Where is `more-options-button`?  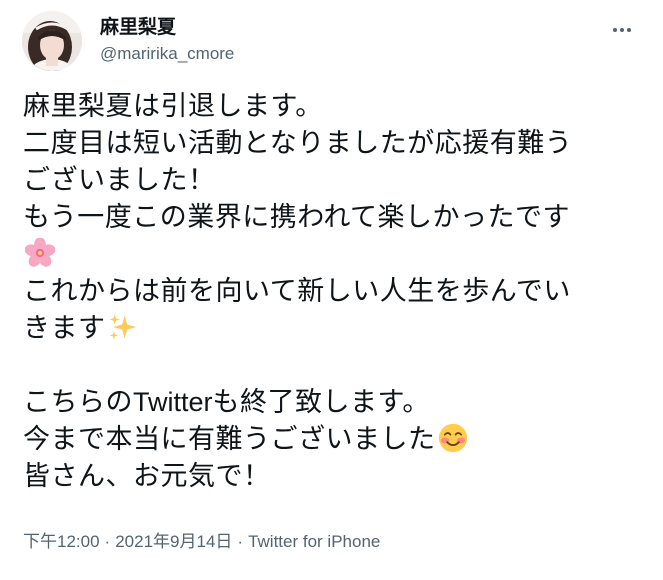
more-options-button is located at coordinates (622, 30).